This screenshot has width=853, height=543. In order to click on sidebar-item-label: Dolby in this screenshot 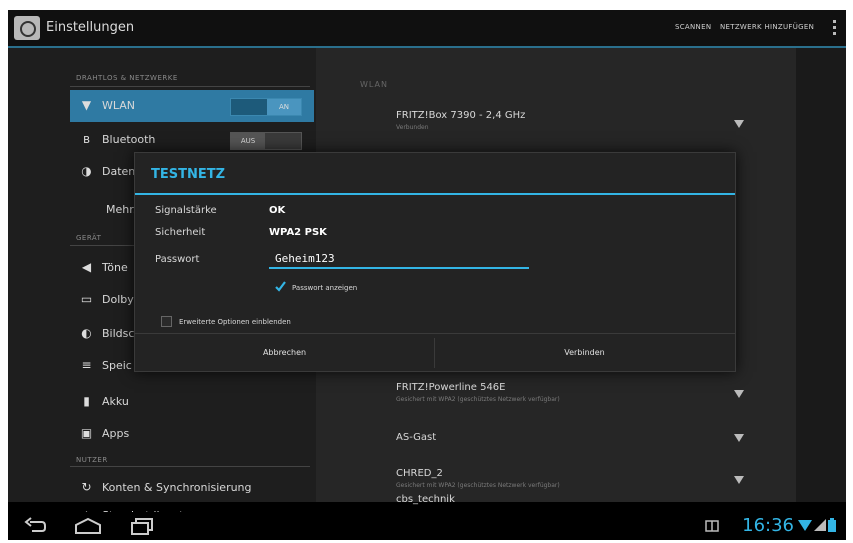, I will do `click(118, 299)`.